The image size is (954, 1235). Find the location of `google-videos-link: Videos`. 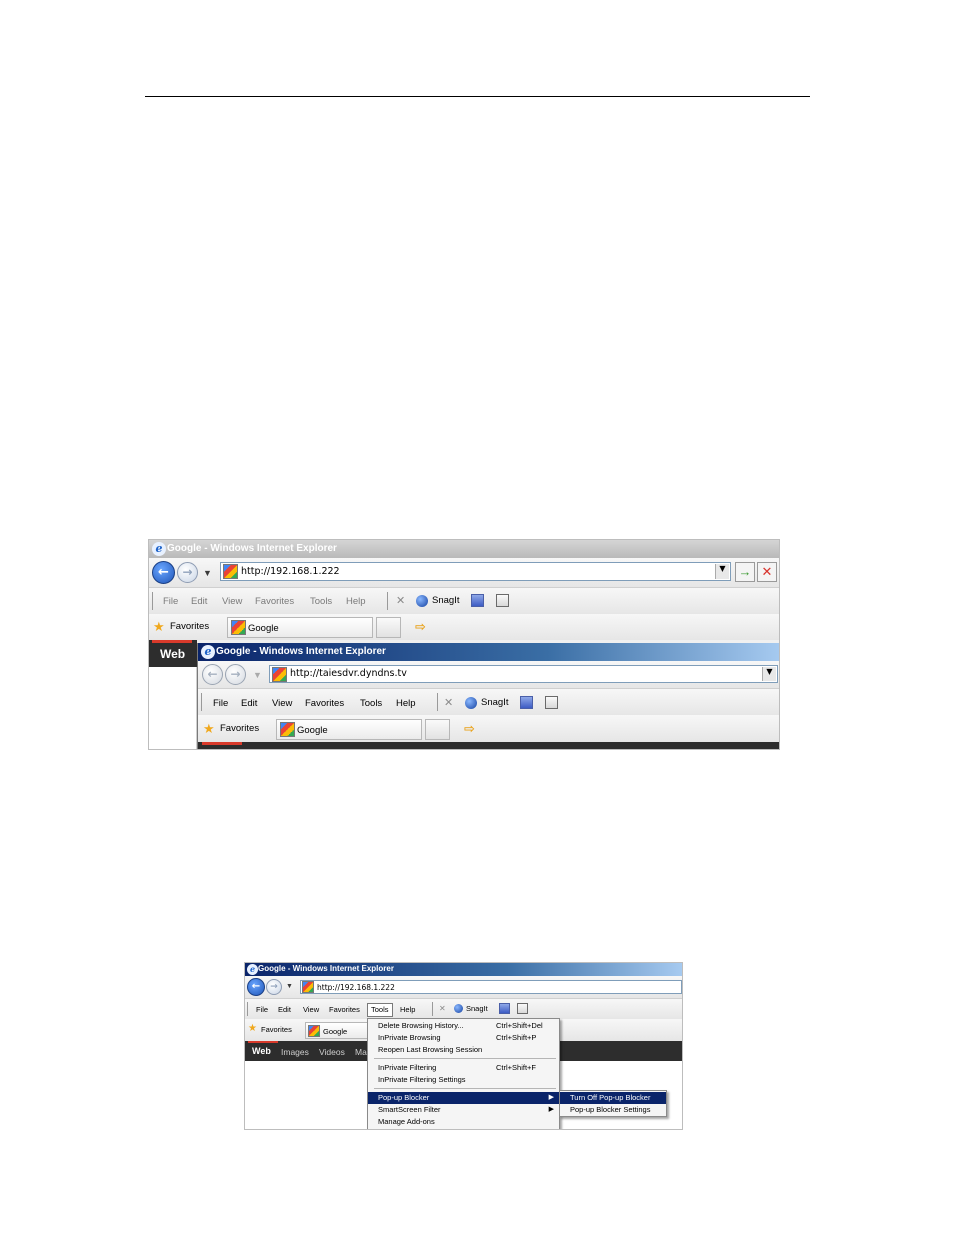

google-videos-link: Videos is located at coordinates (332, 1052).